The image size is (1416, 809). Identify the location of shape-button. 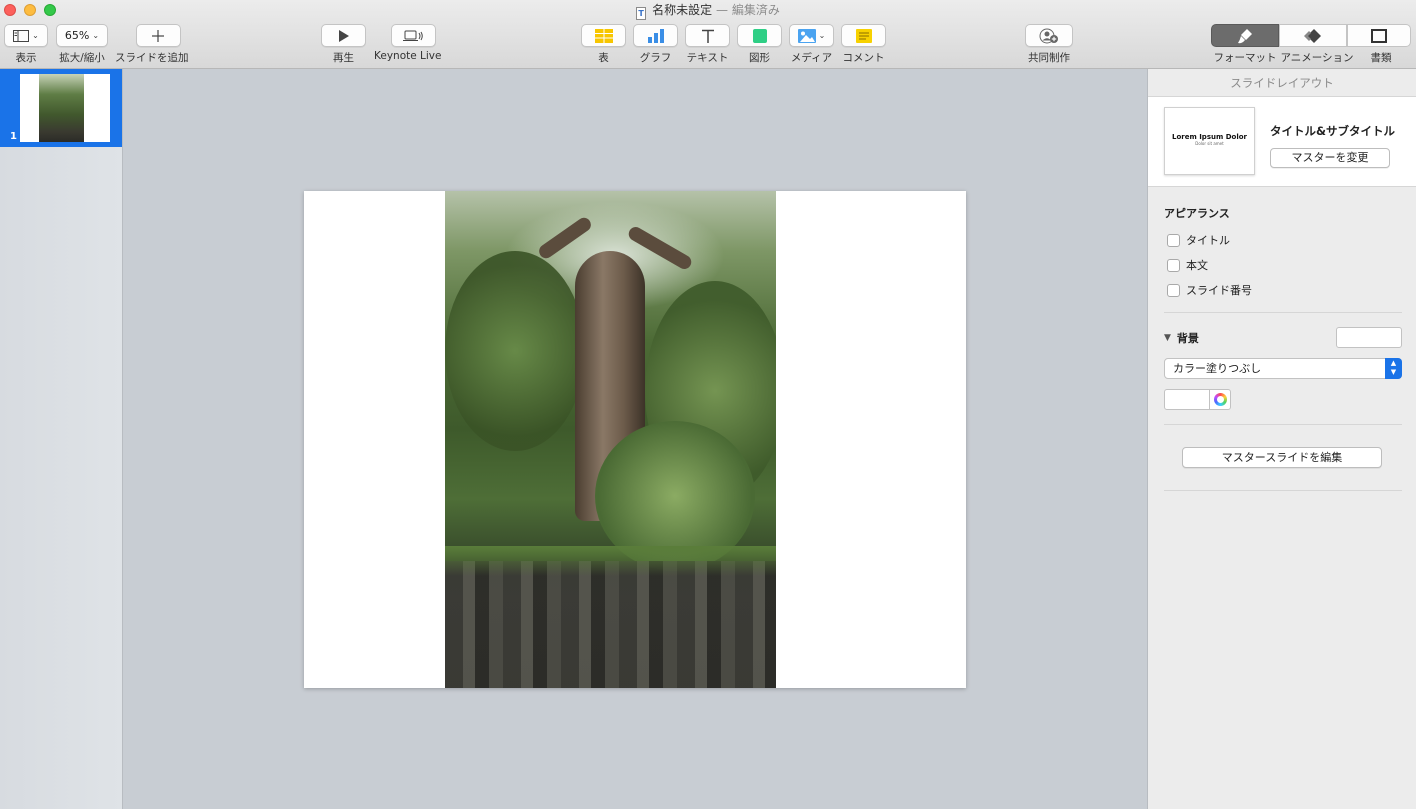
(759, 35).